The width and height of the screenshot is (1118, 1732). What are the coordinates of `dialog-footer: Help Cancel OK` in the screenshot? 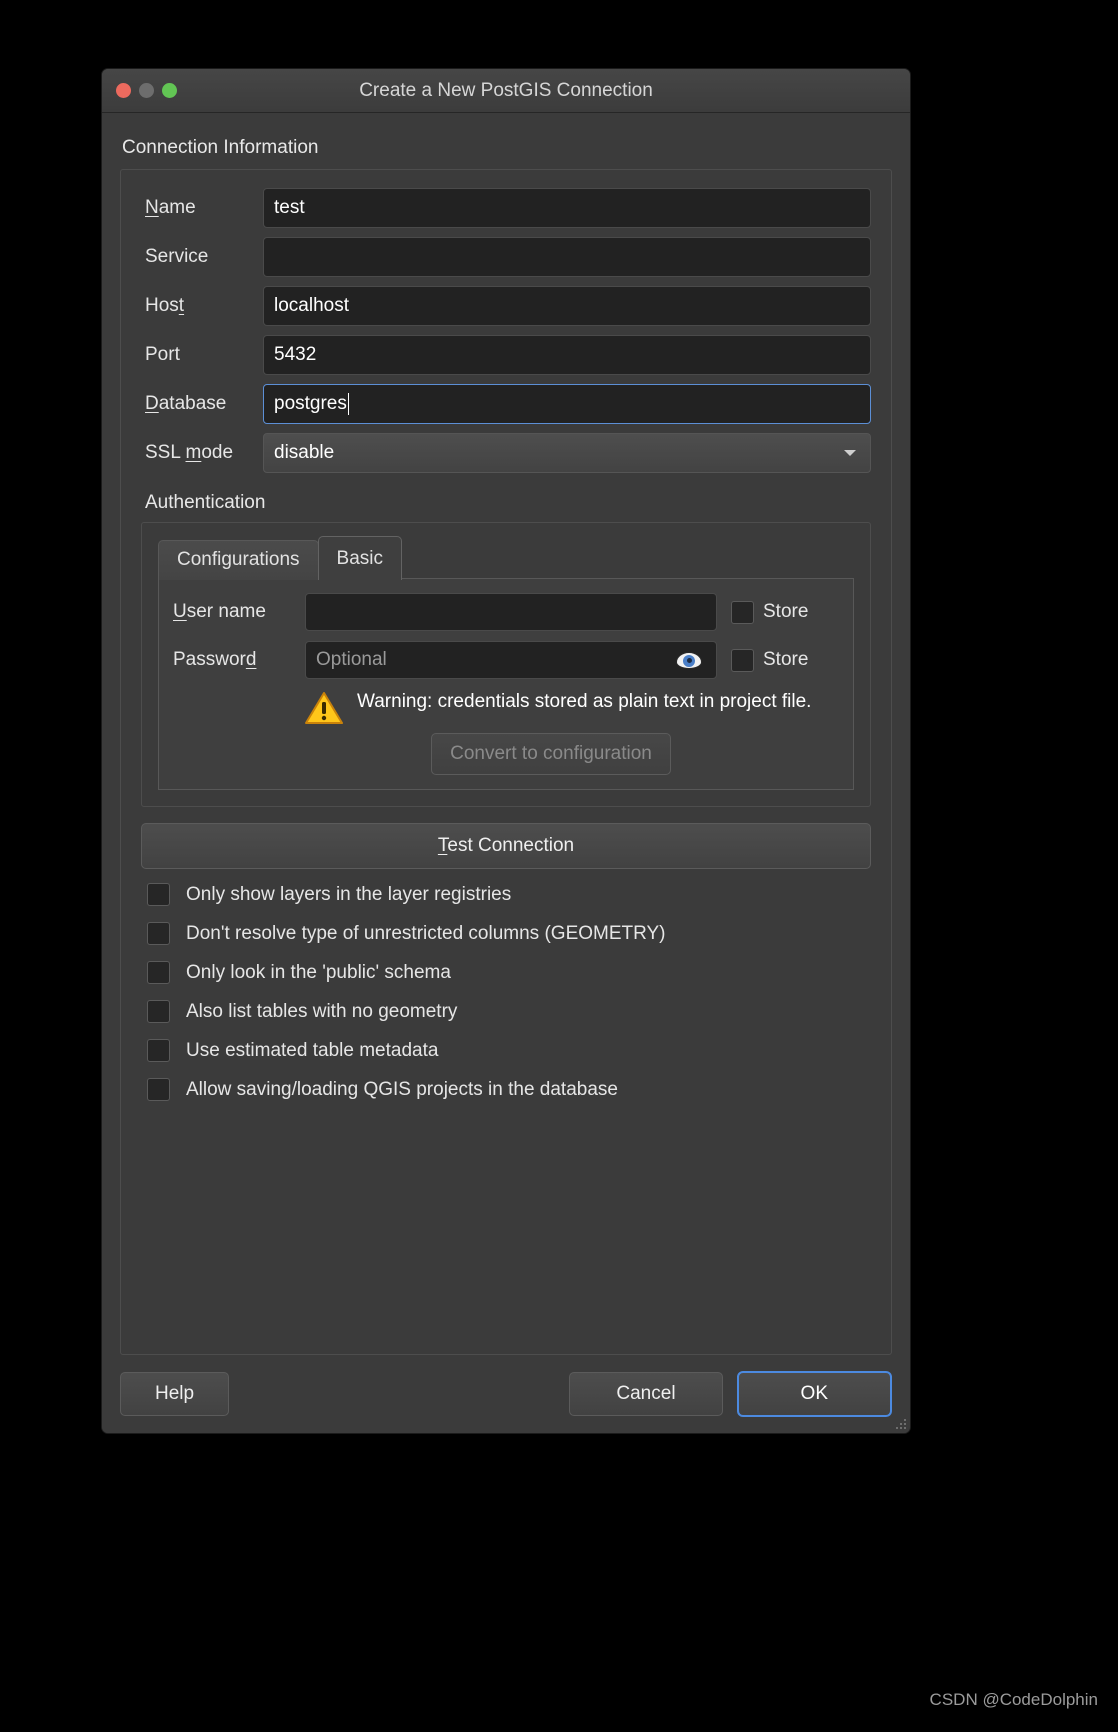 It's located at (506, 1394).